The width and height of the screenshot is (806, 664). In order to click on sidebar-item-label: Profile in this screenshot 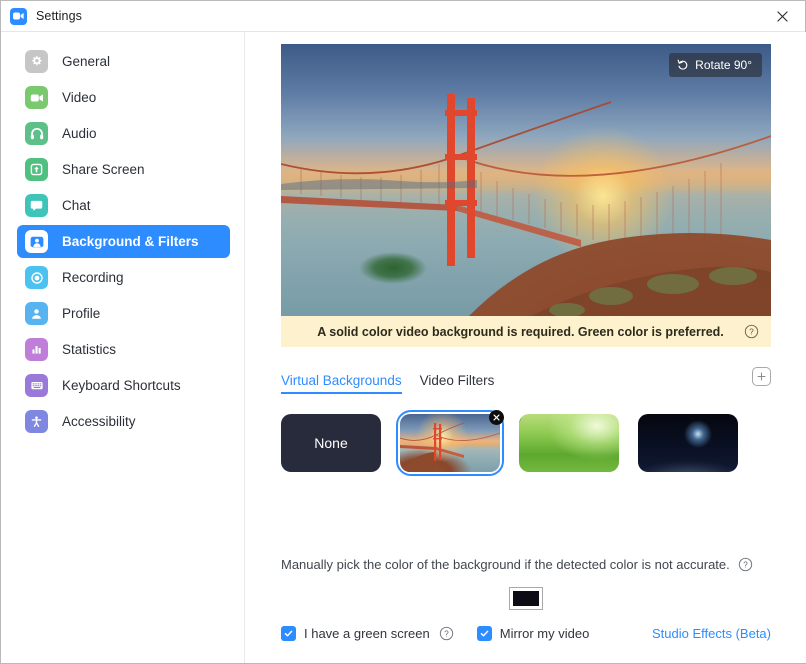, I will do `click(81, 313)`.